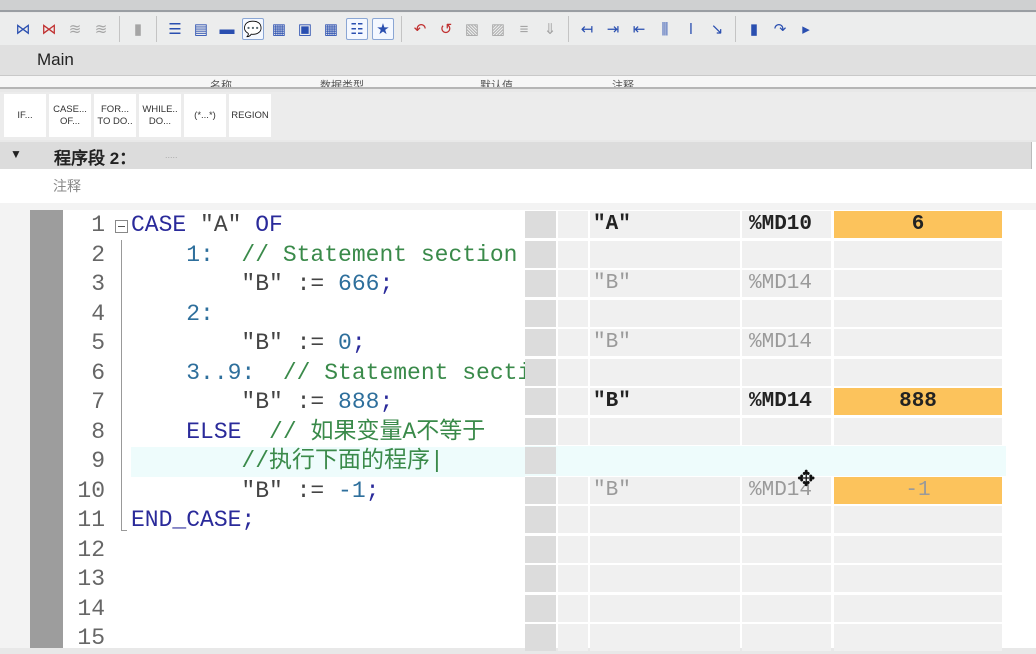 The width and height of the screenshot is (1036, 654). I want to click on insert-line-icon: ǀ, so click(691, 29).